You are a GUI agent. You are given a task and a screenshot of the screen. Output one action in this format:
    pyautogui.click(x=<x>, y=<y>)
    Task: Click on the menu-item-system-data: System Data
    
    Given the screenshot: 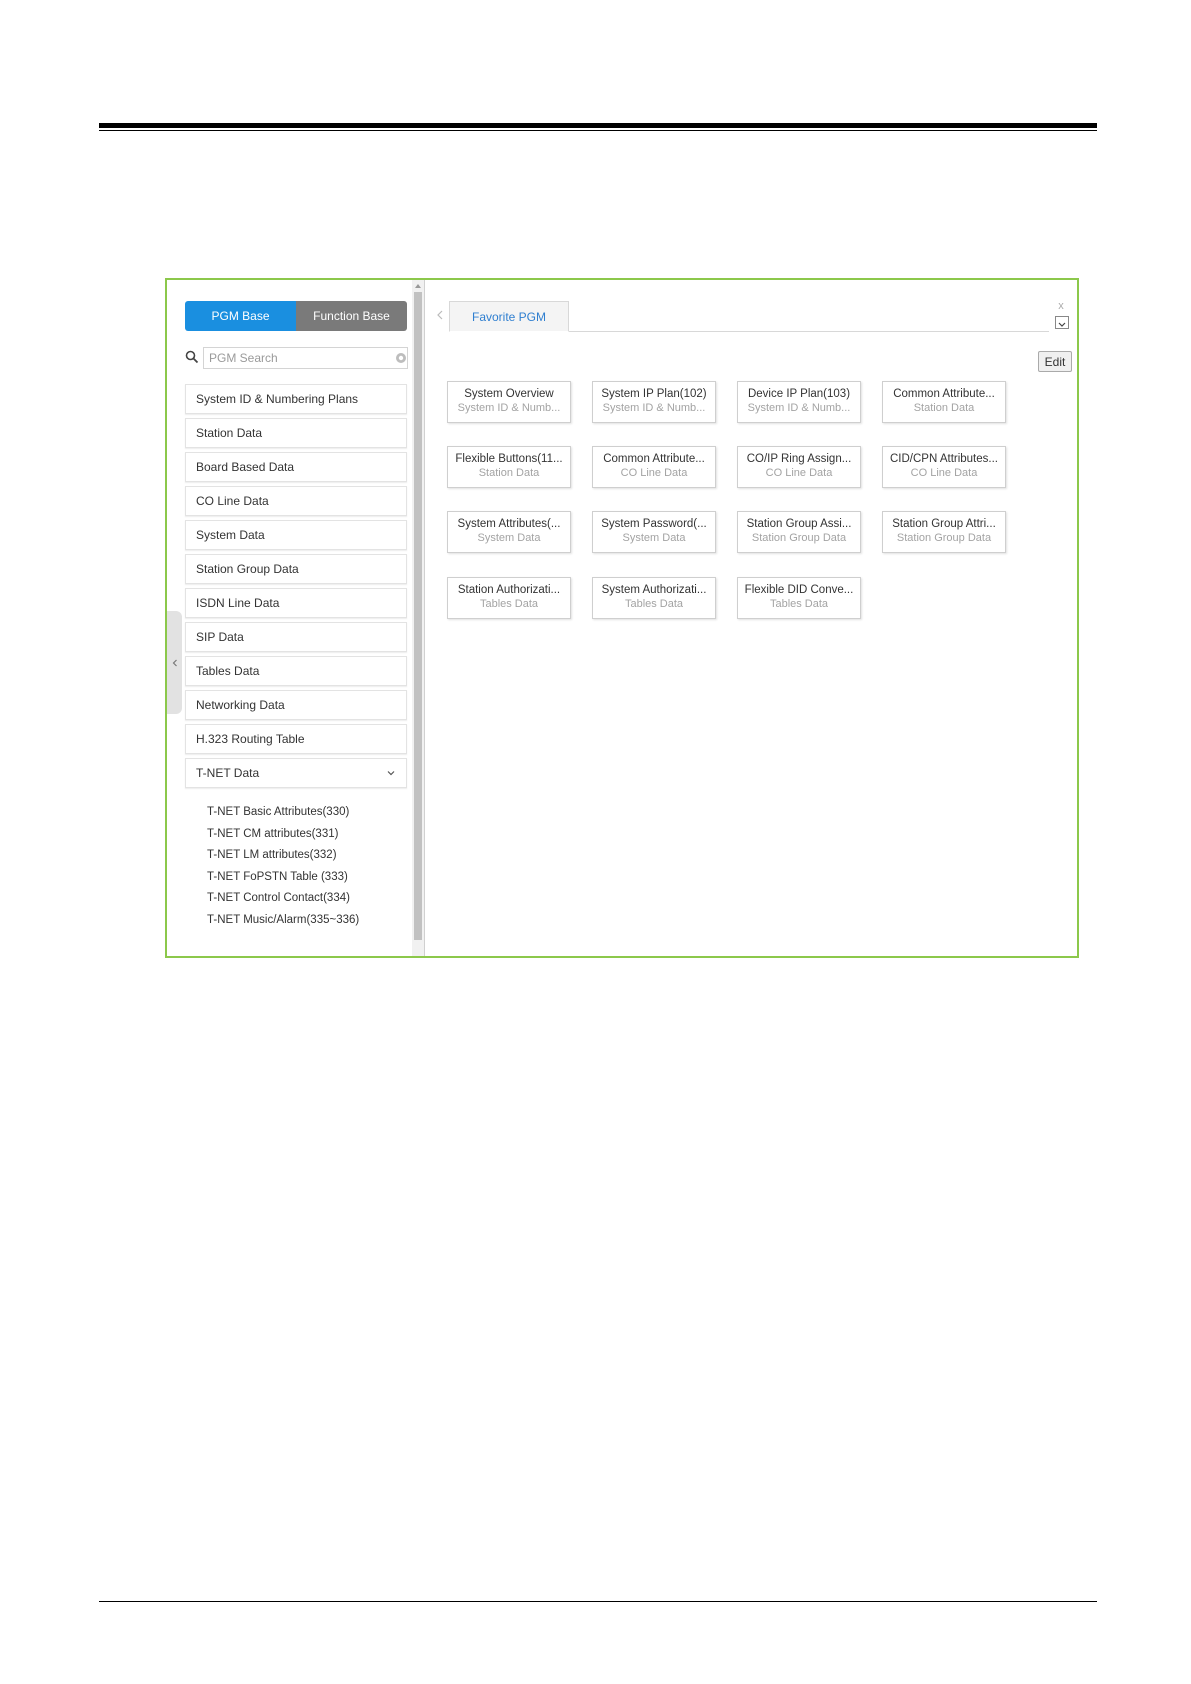 What is the action you would take?
    pyautogui.click(x=296, y=535)
    